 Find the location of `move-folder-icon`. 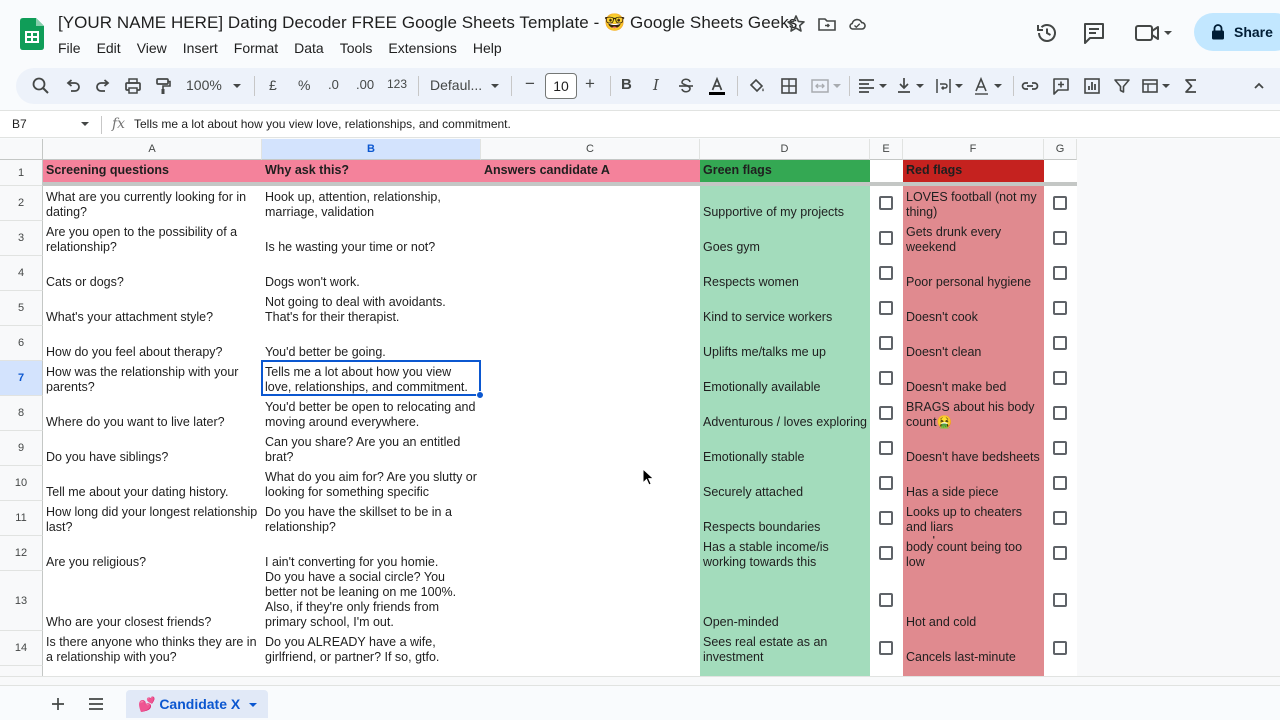

move-folder-icon is located at coordinates (827, 24).